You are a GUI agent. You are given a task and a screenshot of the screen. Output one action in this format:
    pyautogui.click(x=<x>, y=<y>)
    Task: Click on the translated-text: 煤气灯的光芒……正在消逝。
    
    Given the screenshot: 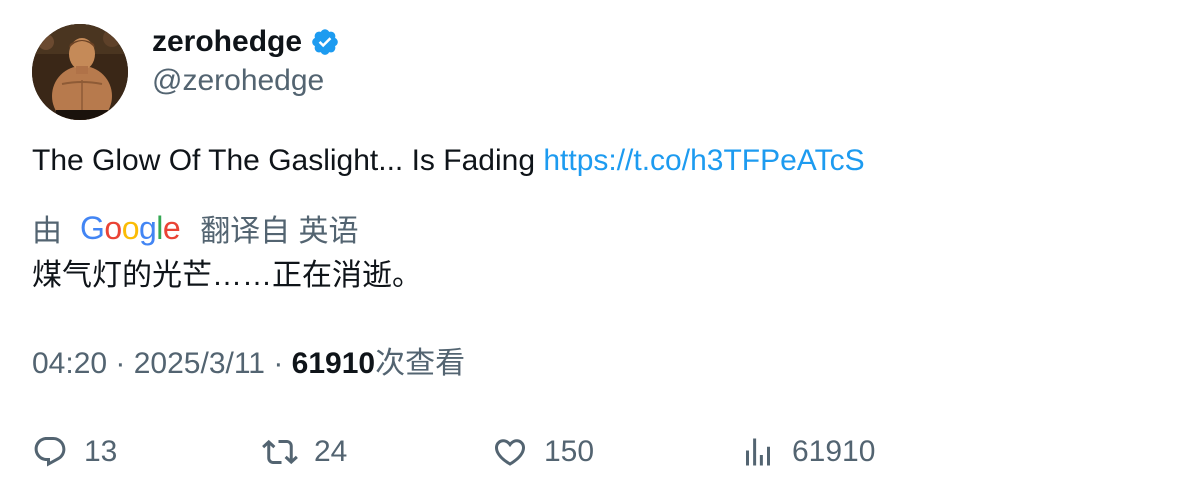 What is the action you would take?
    pyautogui.click(x=227, y=275)
    